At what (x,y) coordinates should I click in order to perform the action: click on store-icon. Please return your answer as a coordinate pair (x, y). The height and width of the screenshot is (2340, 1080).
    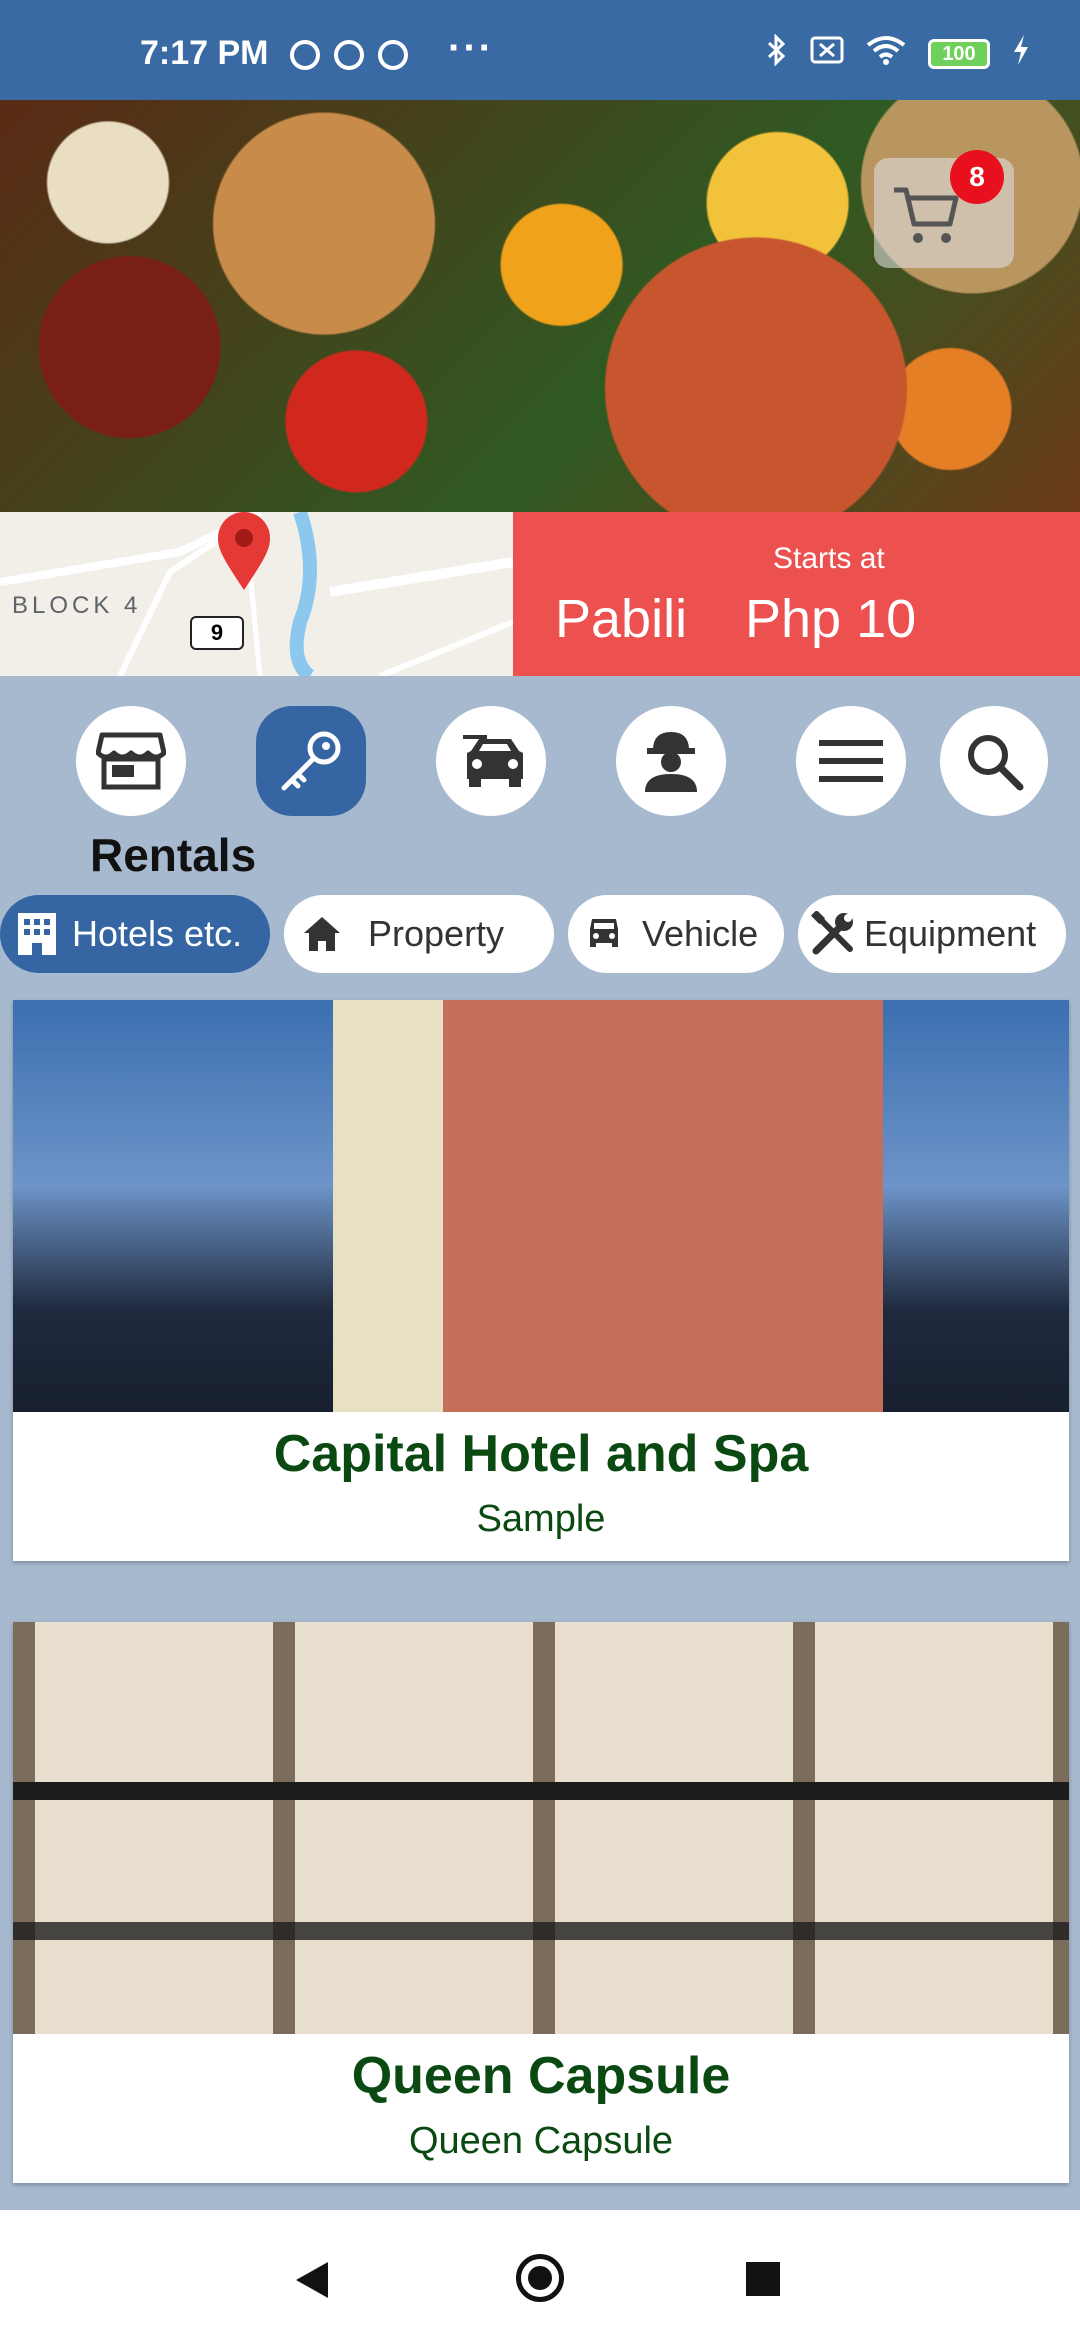
    Looking at the image, I should click on (131, 761).